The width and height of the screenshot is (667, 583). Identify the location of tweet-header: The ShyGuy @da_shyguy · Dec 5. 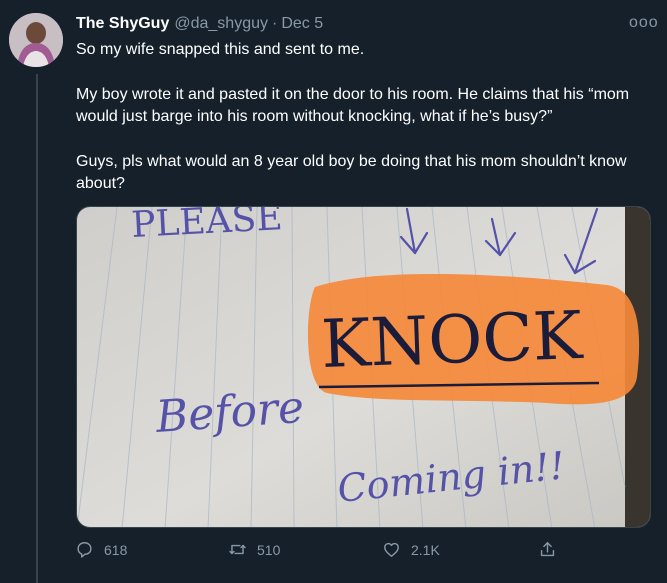
(199, 24).